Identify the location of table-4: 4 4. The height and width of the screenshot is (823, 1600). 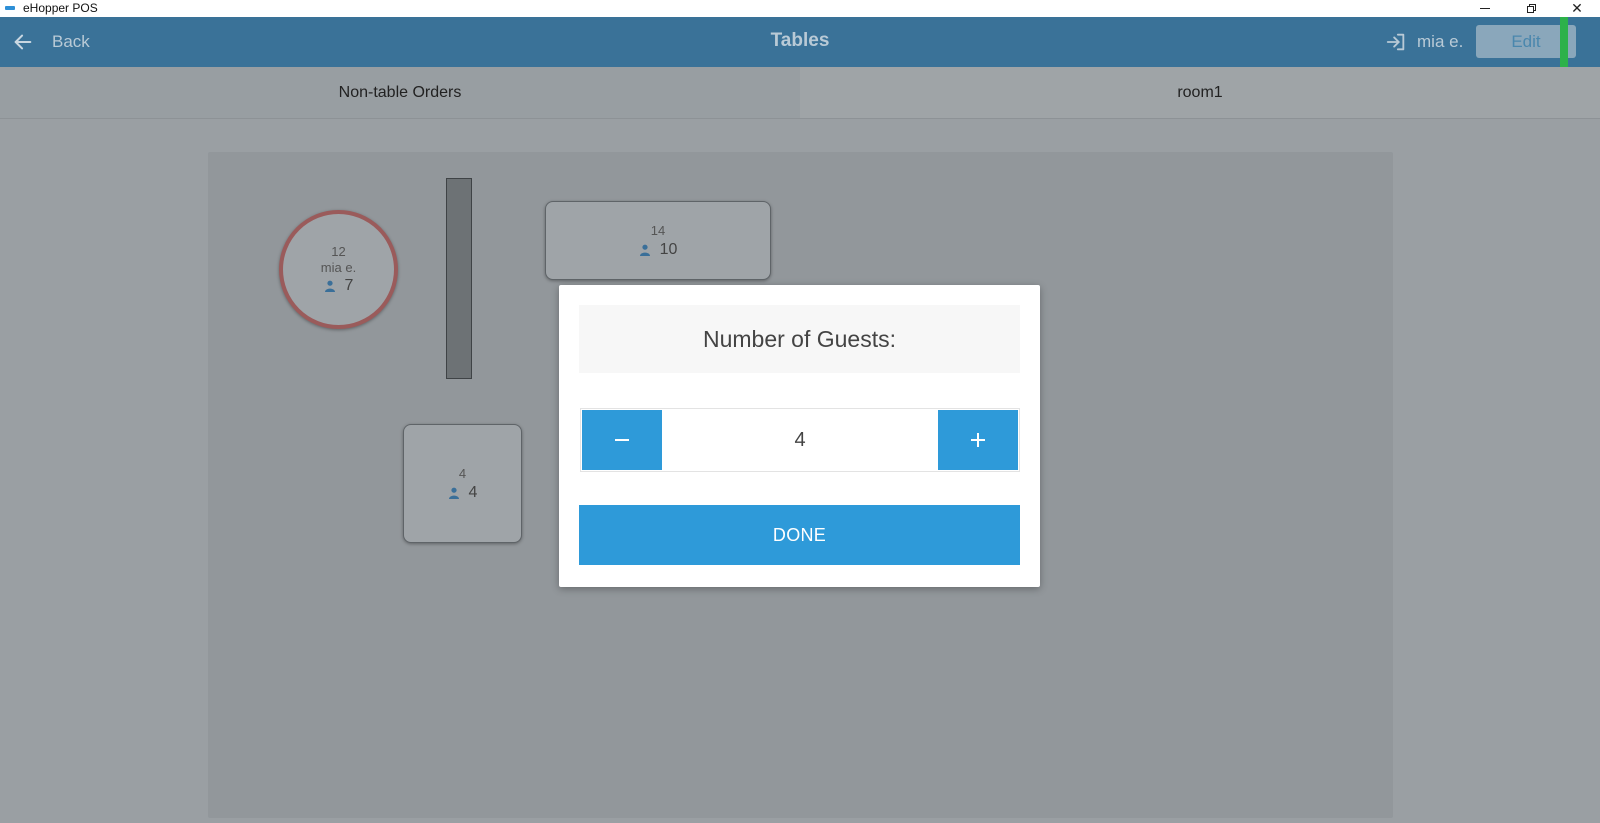
(462, 483).